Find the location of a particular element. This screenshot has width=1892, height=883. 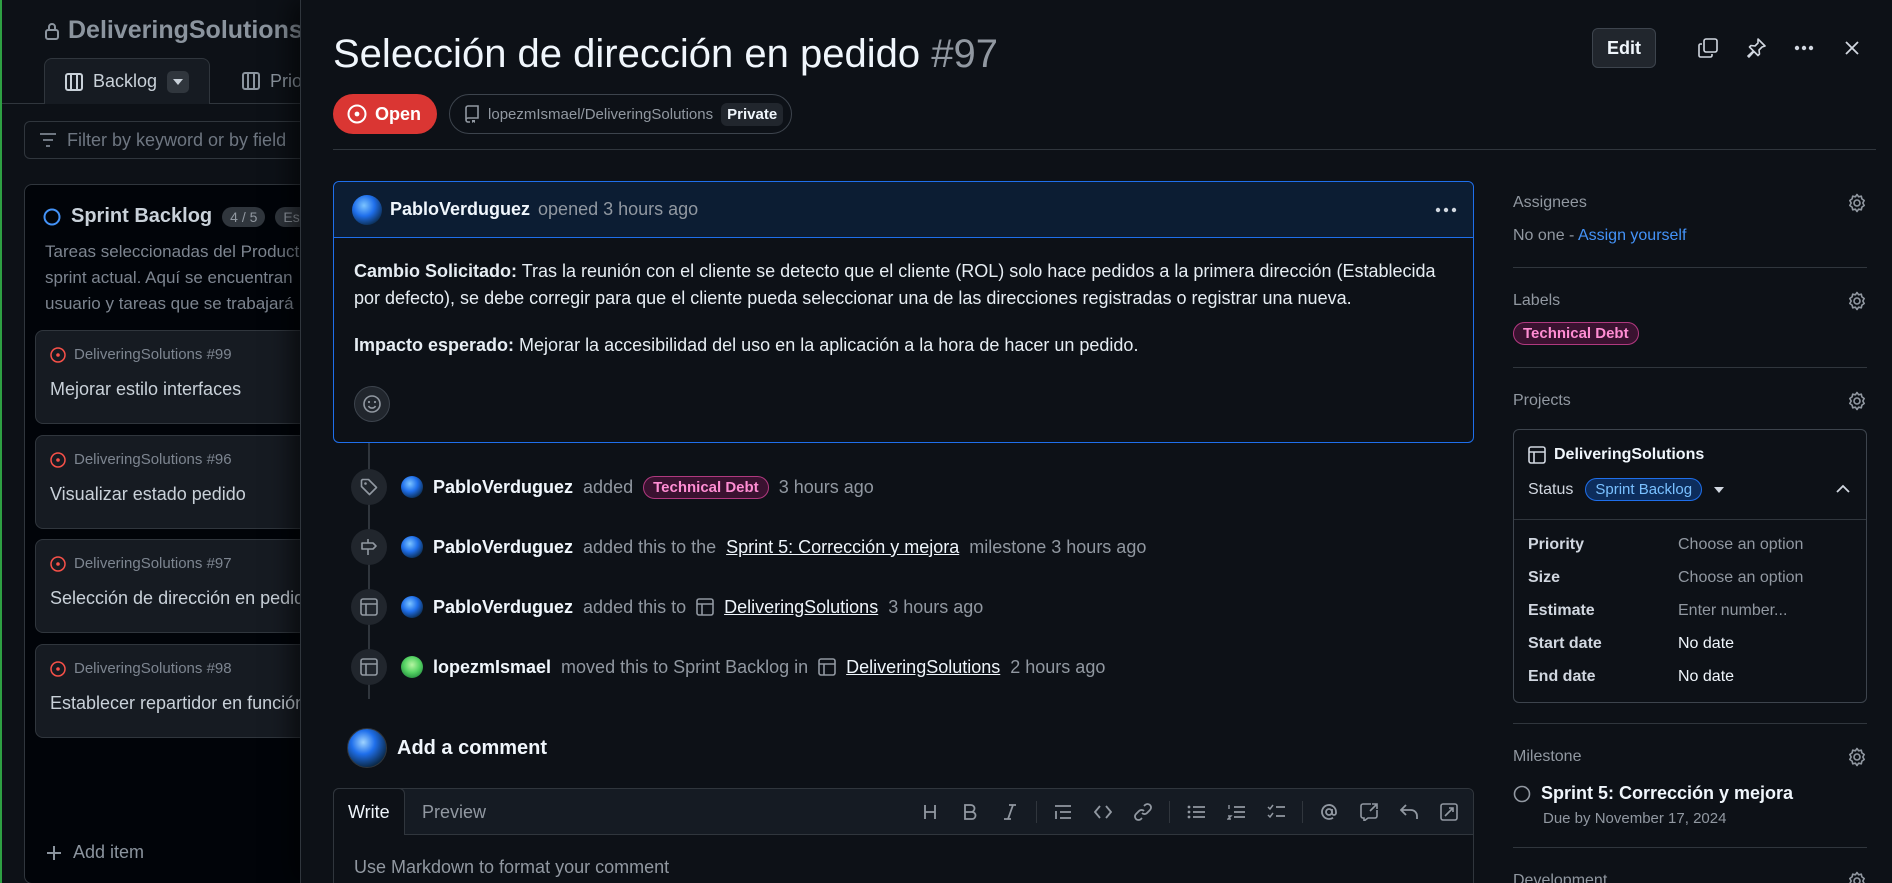

issue-title-text: Selección de dirección en pedido is located at coordinates (627, 54).